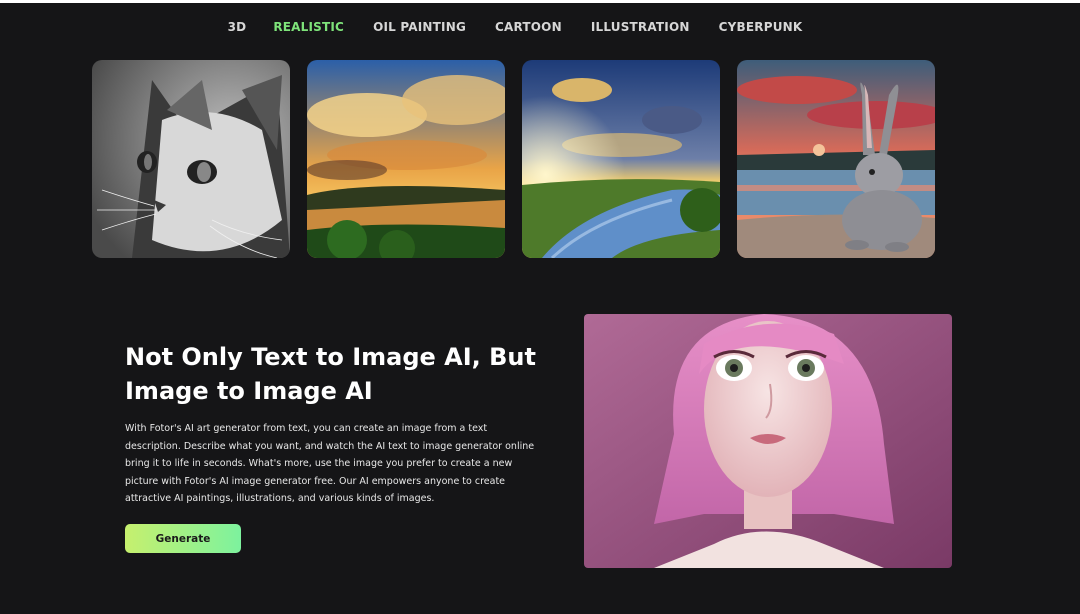  I want to click on tab-cartoon: CARTOON, so click(528, 27).